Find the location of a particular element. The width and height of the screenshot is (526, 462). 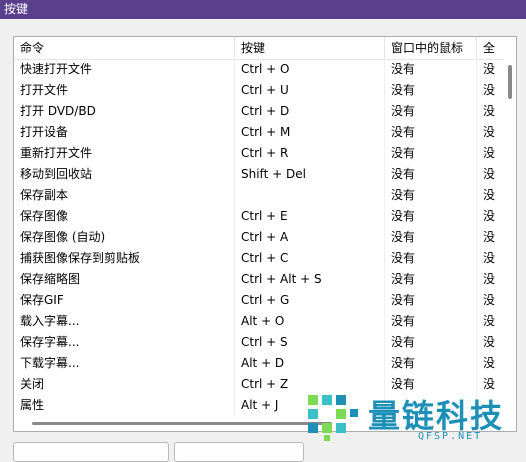

table-row: 下载字幕... Alt + D 没有没 is located at coordinates (265, 363).